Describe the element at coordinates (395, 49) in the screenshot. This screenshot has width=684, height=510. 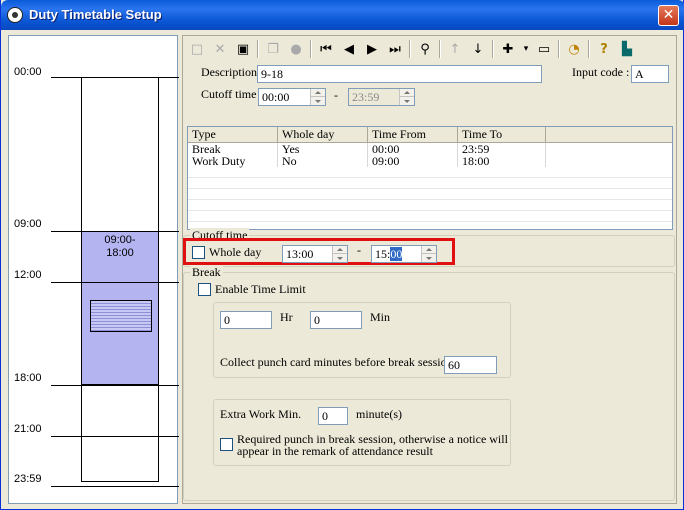
I see `last-icon: ⏭` at that location.